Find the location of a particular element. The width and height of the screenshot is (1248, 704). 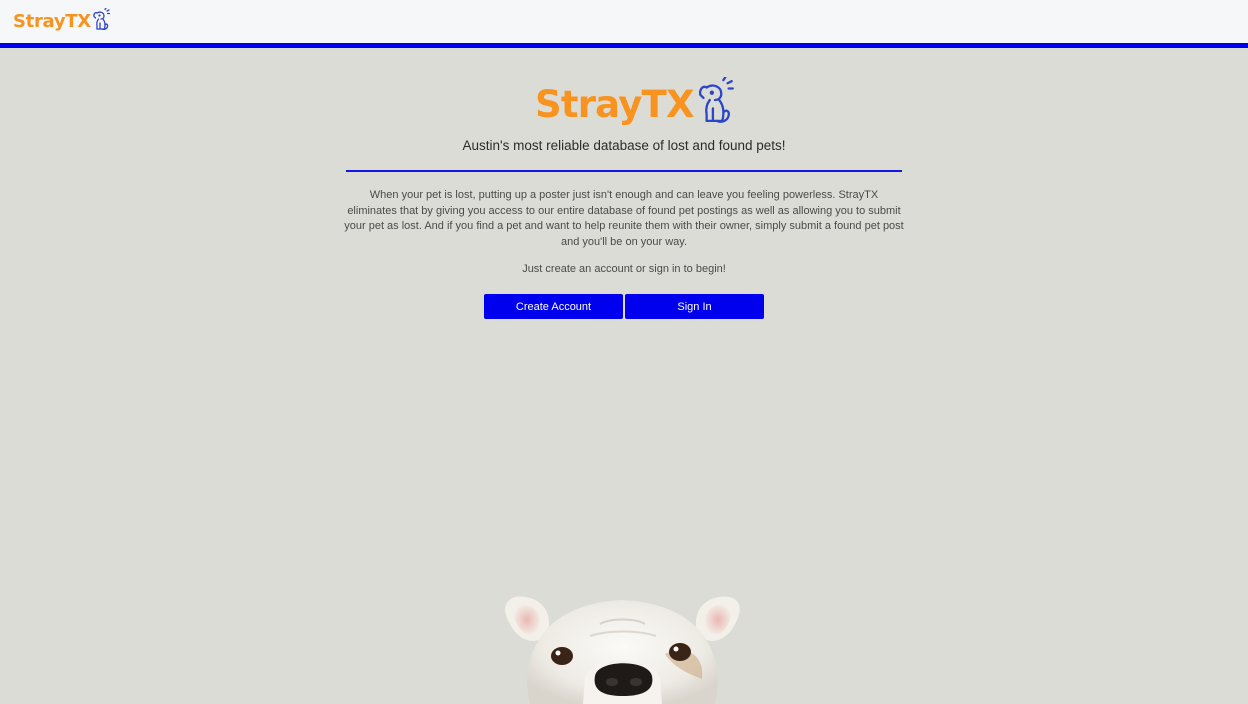

navbar-brand-link: StrayTX is located at coordinates (61, 21).